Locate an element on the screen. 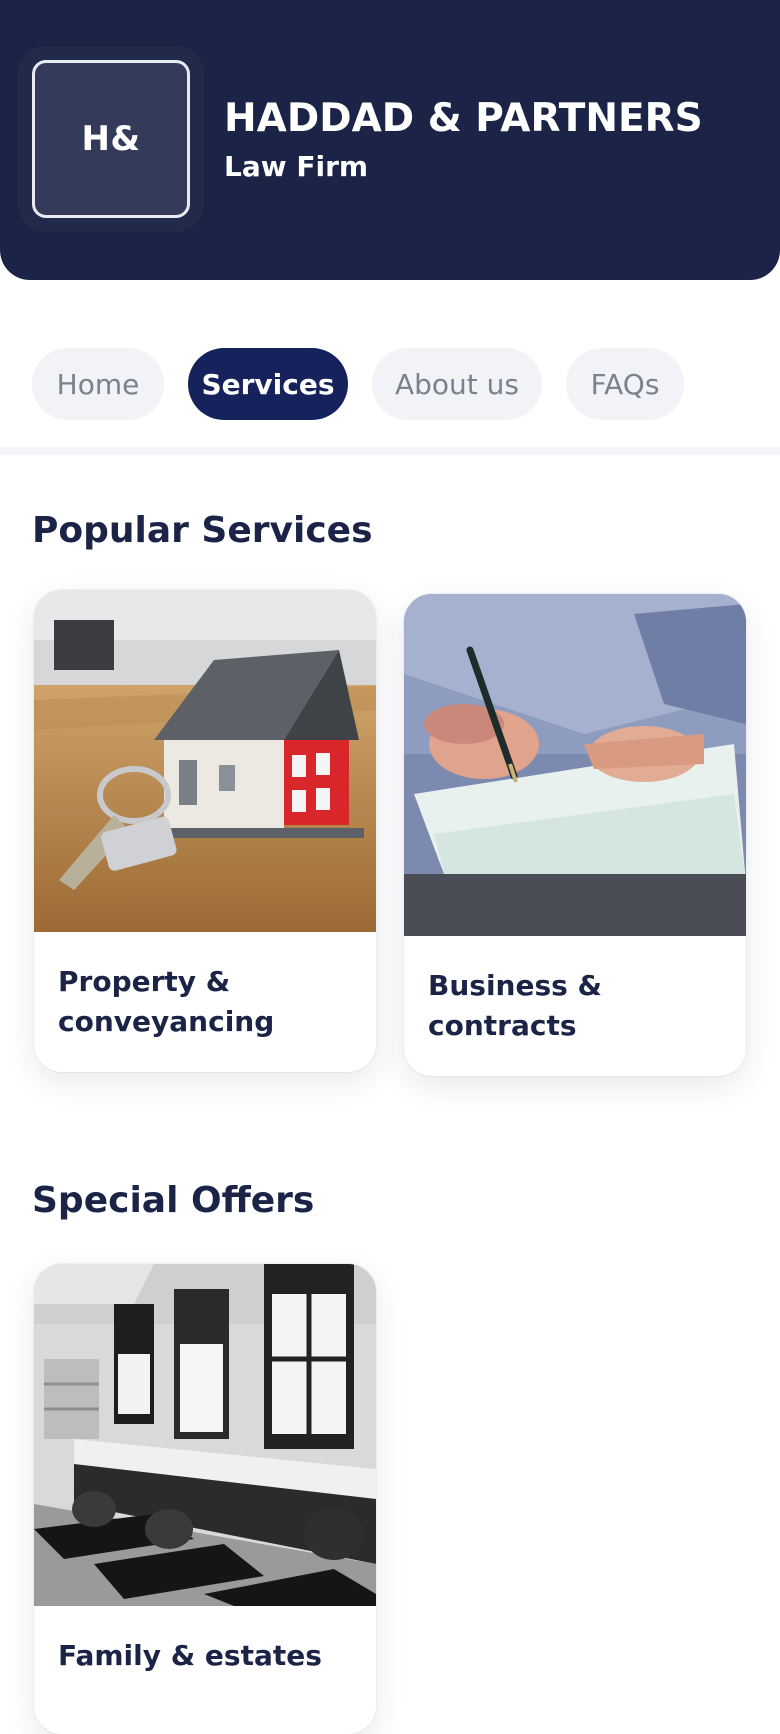 This screenshot has height=1734, width=780. tab-about-us: About us is located at coordinates (457, 384).